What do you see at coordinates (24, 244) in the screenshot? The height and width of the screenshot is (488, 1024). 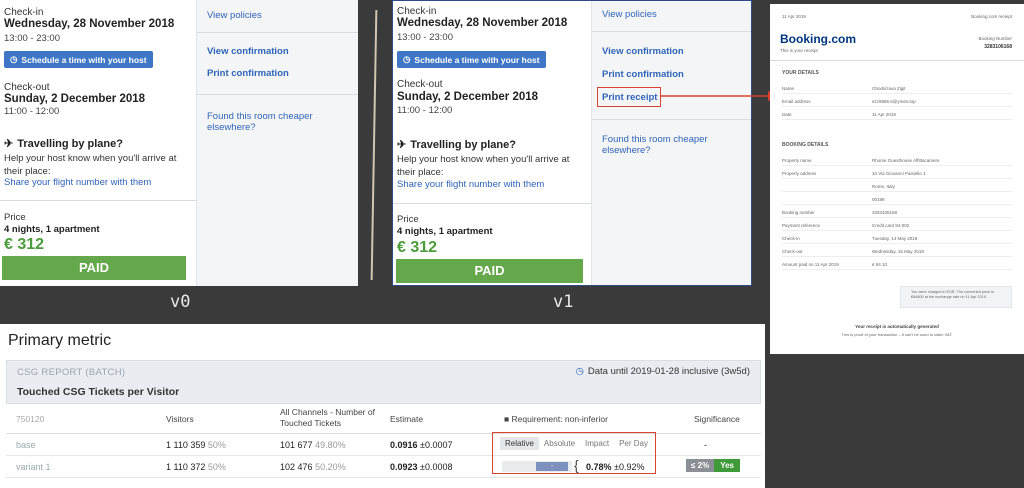 I see `price-value: € 312` at bounding box center [24, 244].